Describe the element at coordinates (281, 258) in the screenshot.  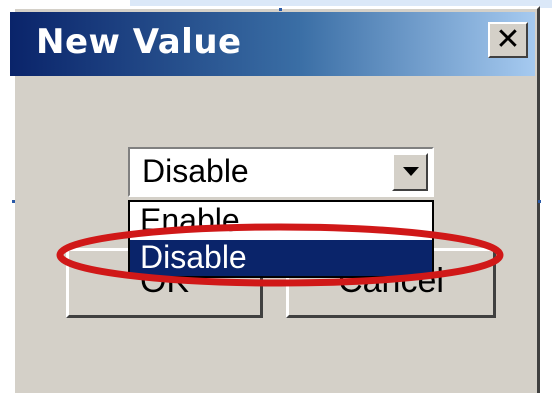
I see `dropdown-option-disable: Disable` at that location.